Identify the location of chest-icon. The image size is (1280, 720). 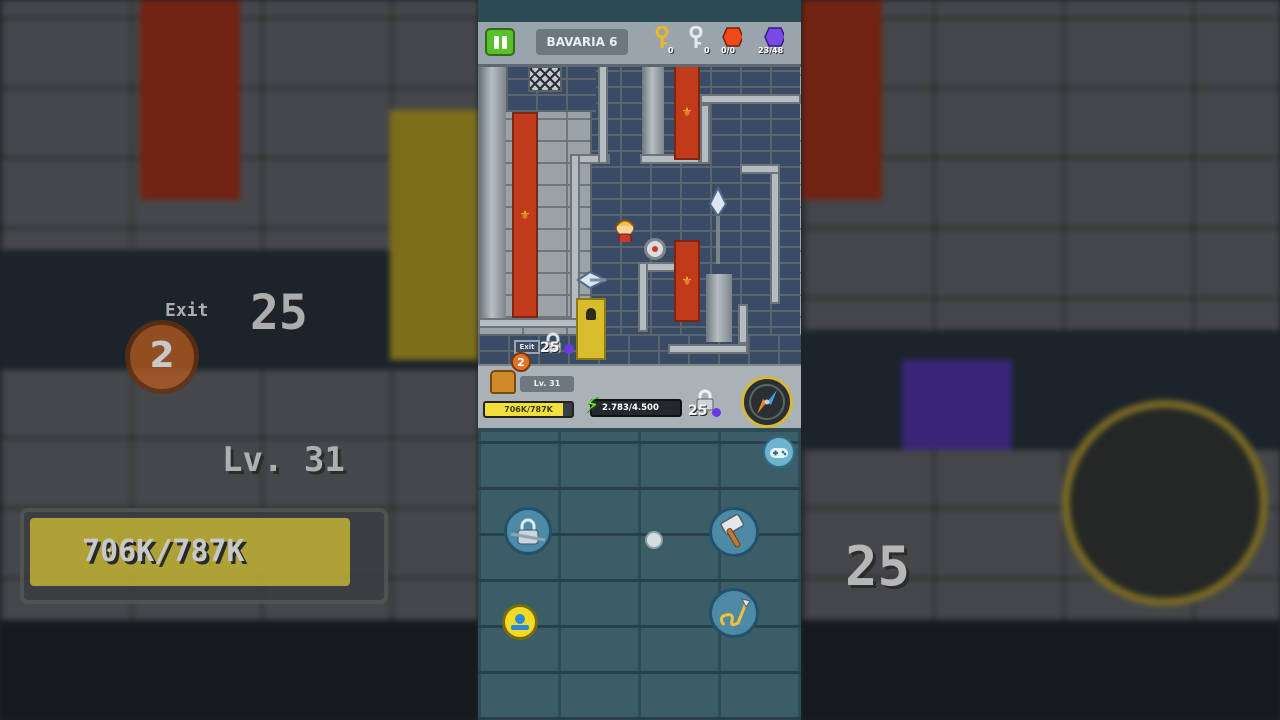
(503, 382).